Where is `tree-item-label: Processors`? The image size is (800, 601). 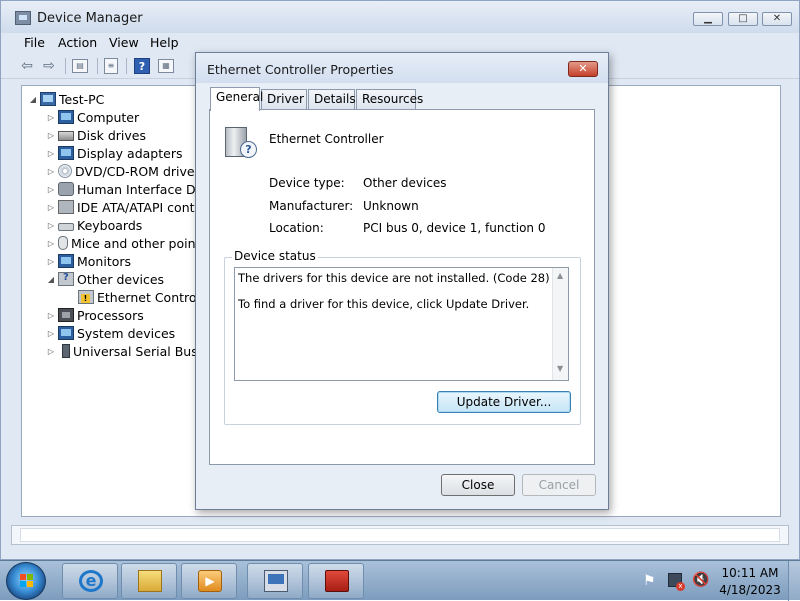
tree-item-label: Processors is located at coordinates (110, 315).